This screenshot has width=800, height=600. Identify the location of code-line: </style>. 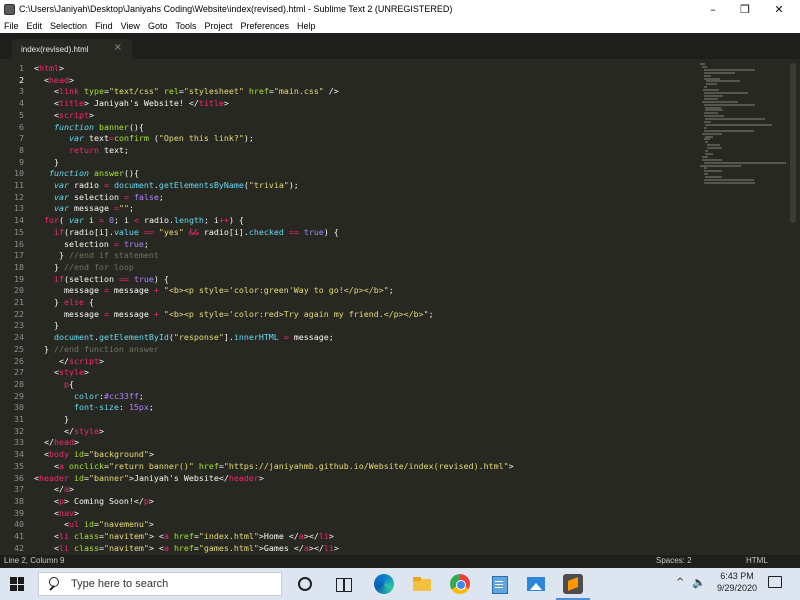
(69, 432).